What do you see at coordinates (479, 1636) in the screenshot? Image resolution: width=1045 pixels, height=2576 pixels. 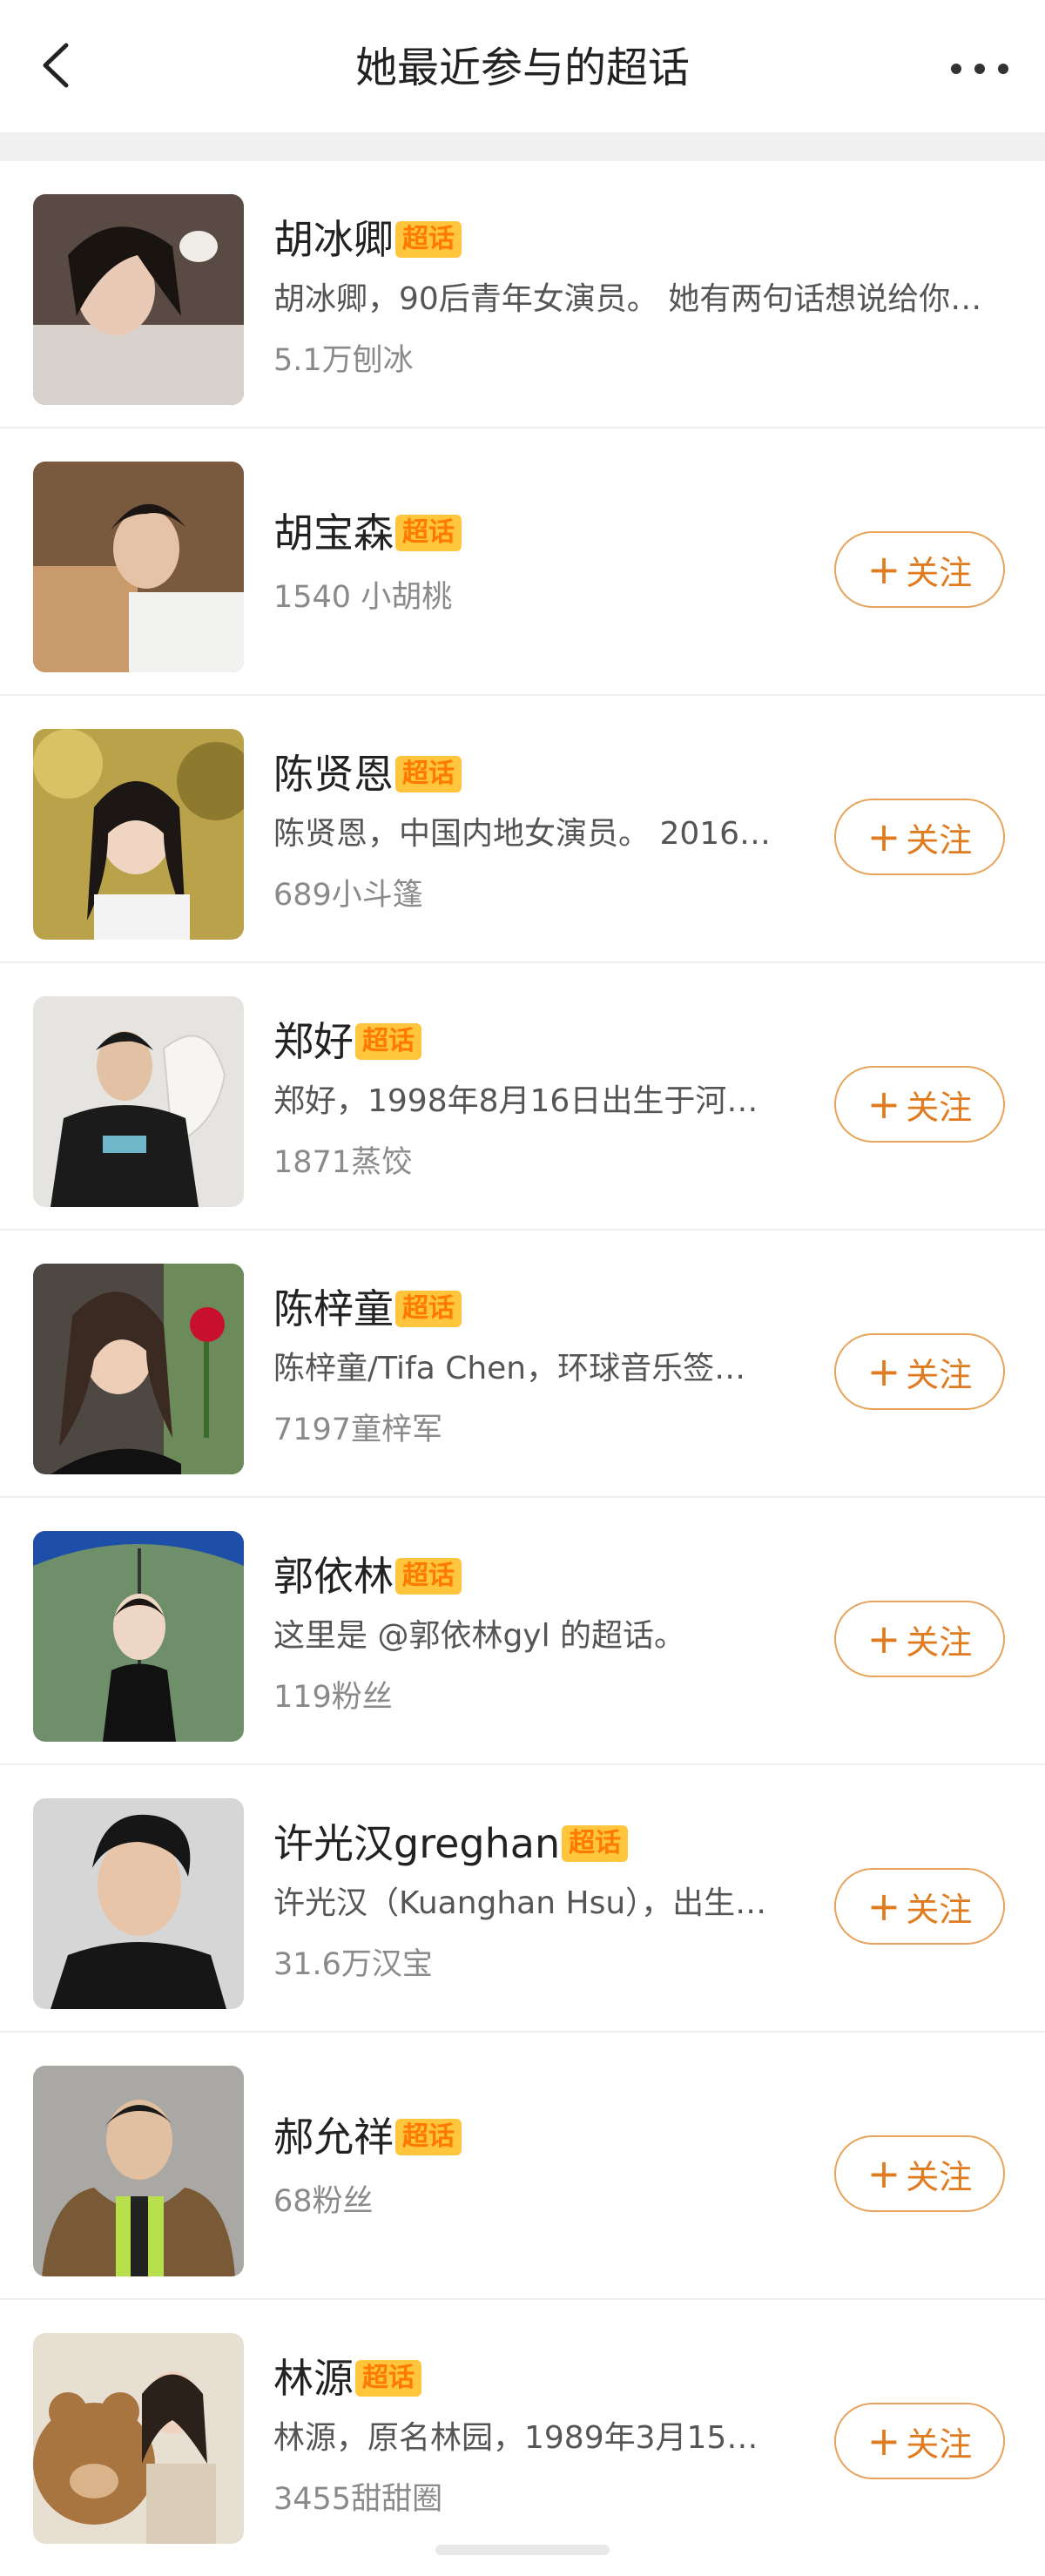 I see `supertopic-description: 这里是 @郭依林gyl 的超话。` at bounding box center [479, 1636].